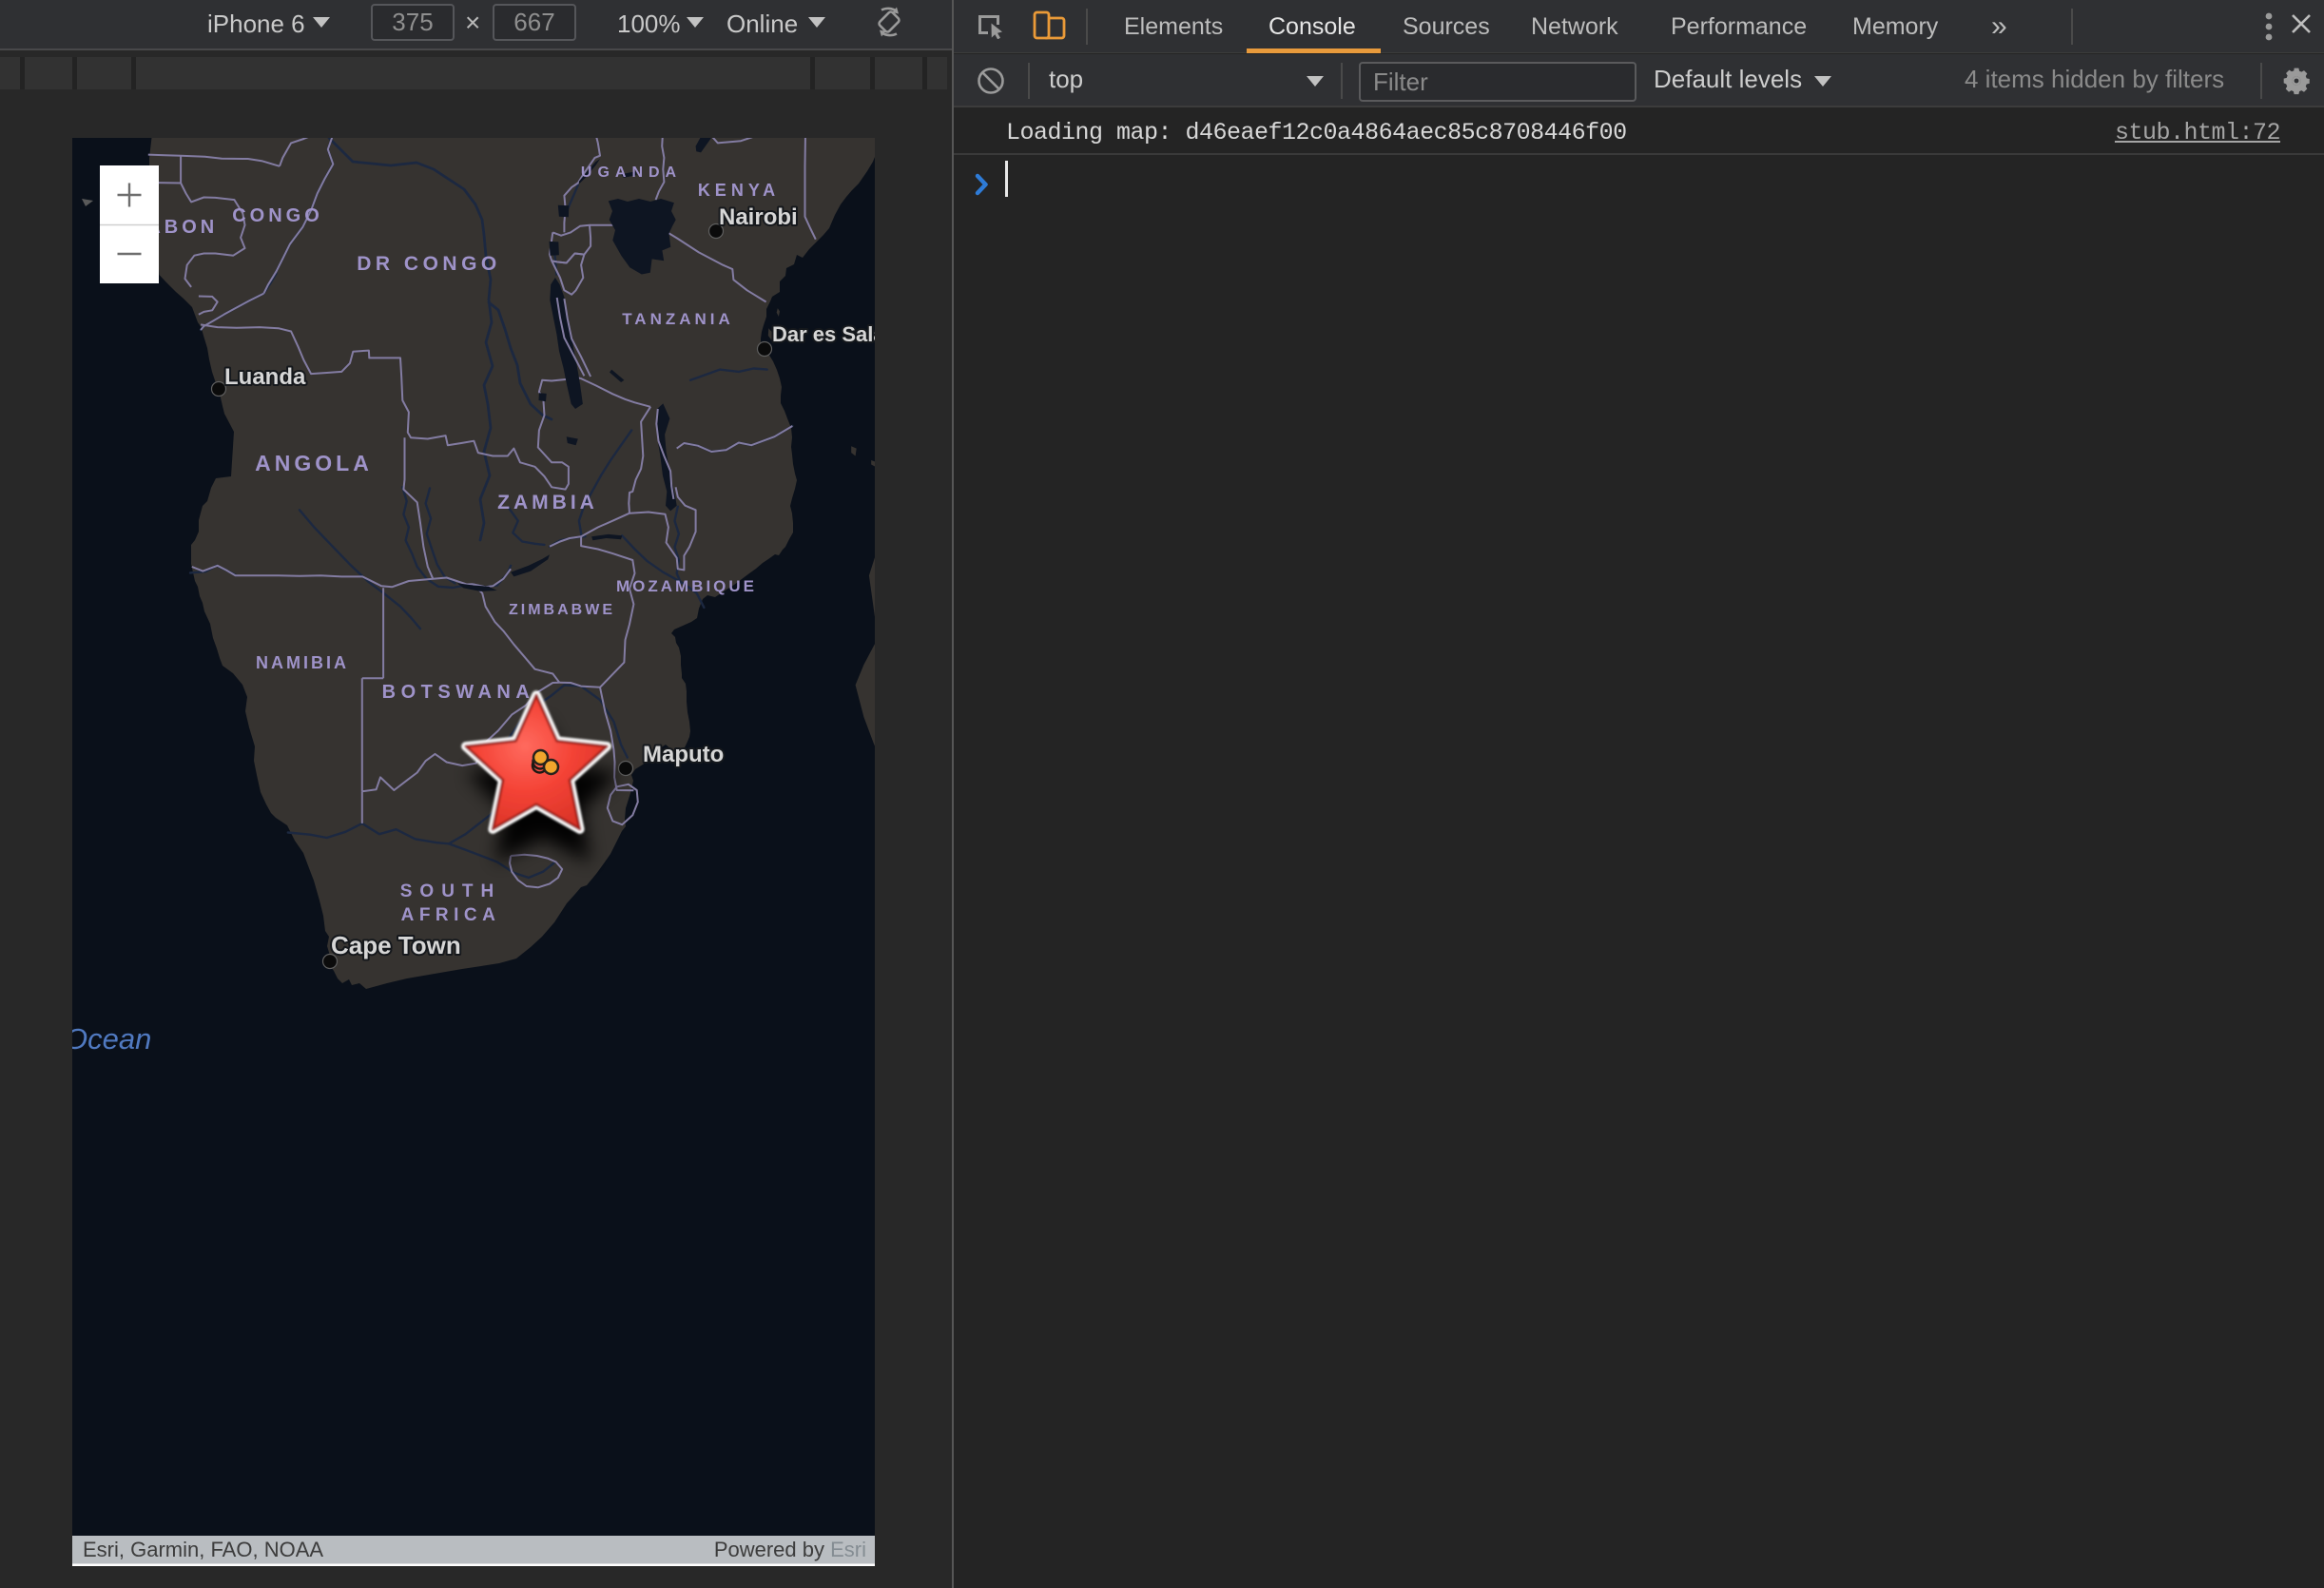 This screenshot has height=1588, width=2324. Describe the element at coordinates (451, 891) in the screenshot. I see `svg-text: SOUTH` at that location.